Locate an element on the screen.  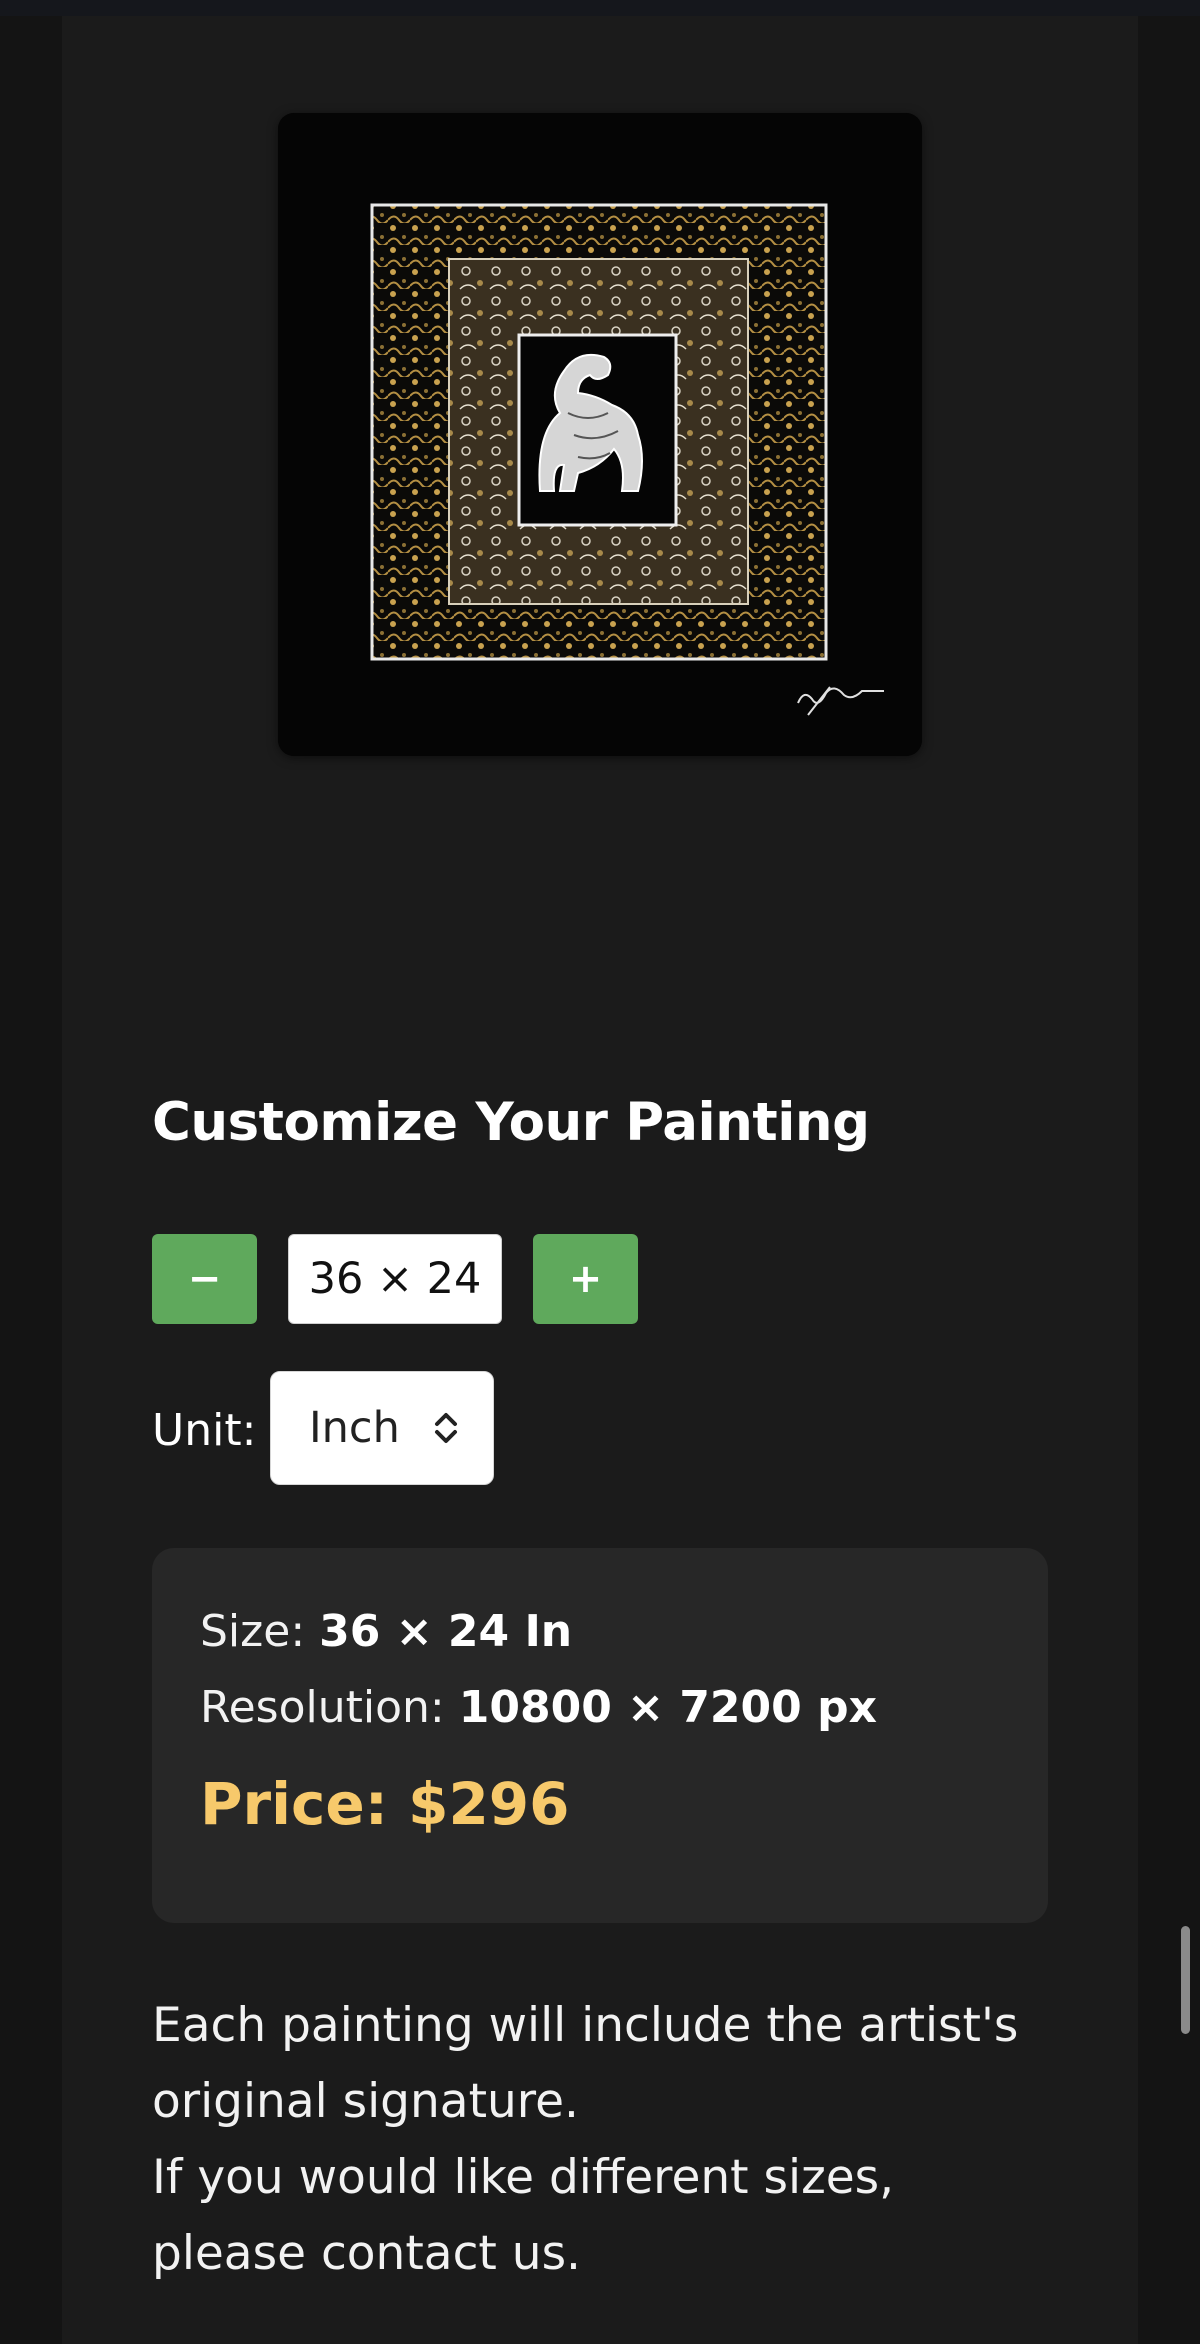
note-line: please contact us. is located at coordinates (366, 2253).